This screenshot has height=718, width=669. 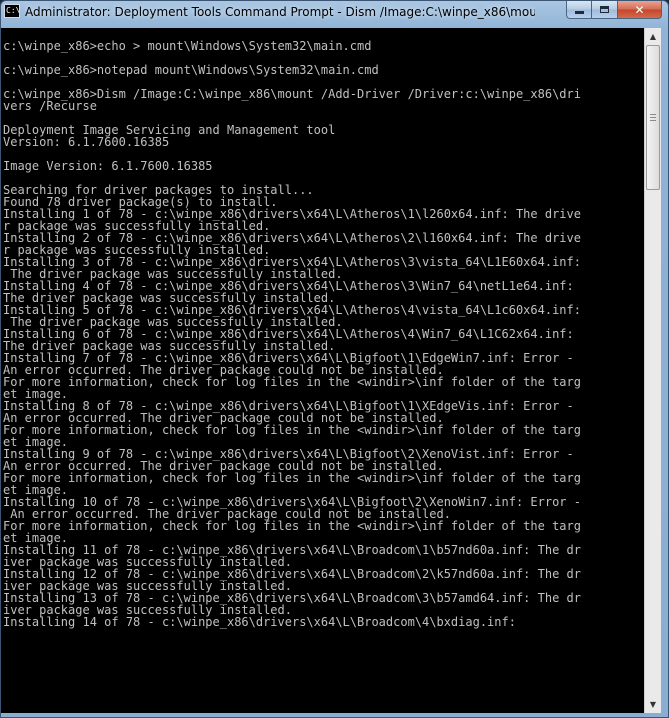 I want to click on scroll-thumb, so click(x=653, y=117).